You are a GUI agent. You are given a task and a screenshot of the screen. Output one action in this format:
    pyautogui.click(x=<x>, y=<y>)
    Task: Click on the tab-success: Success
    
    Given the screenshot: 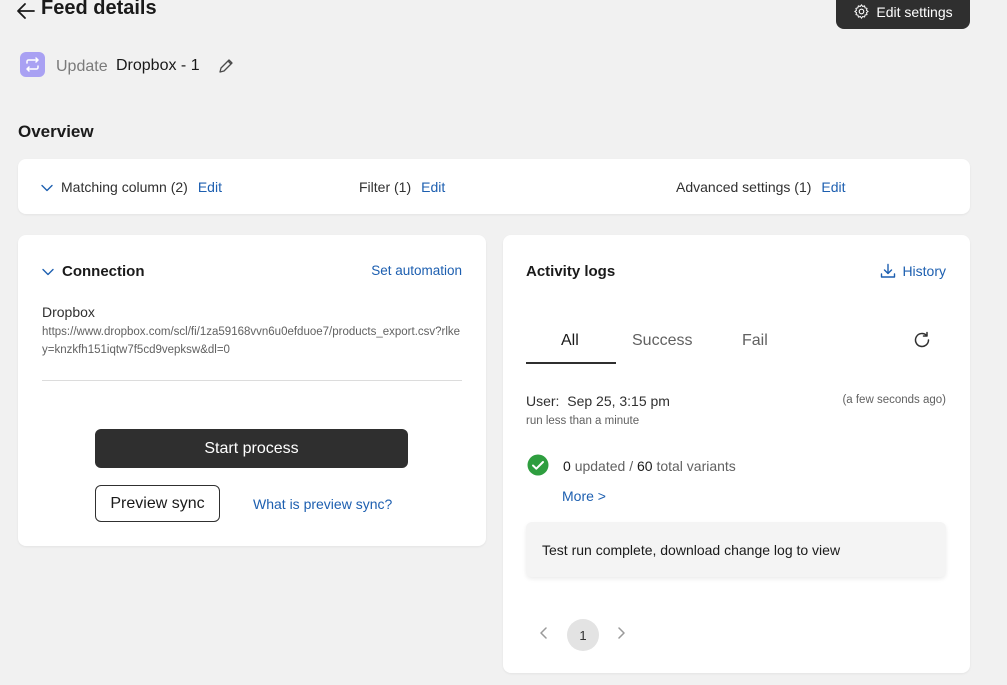 What is the action you would take?
    pyautogui.click(x=662, y=341)
    